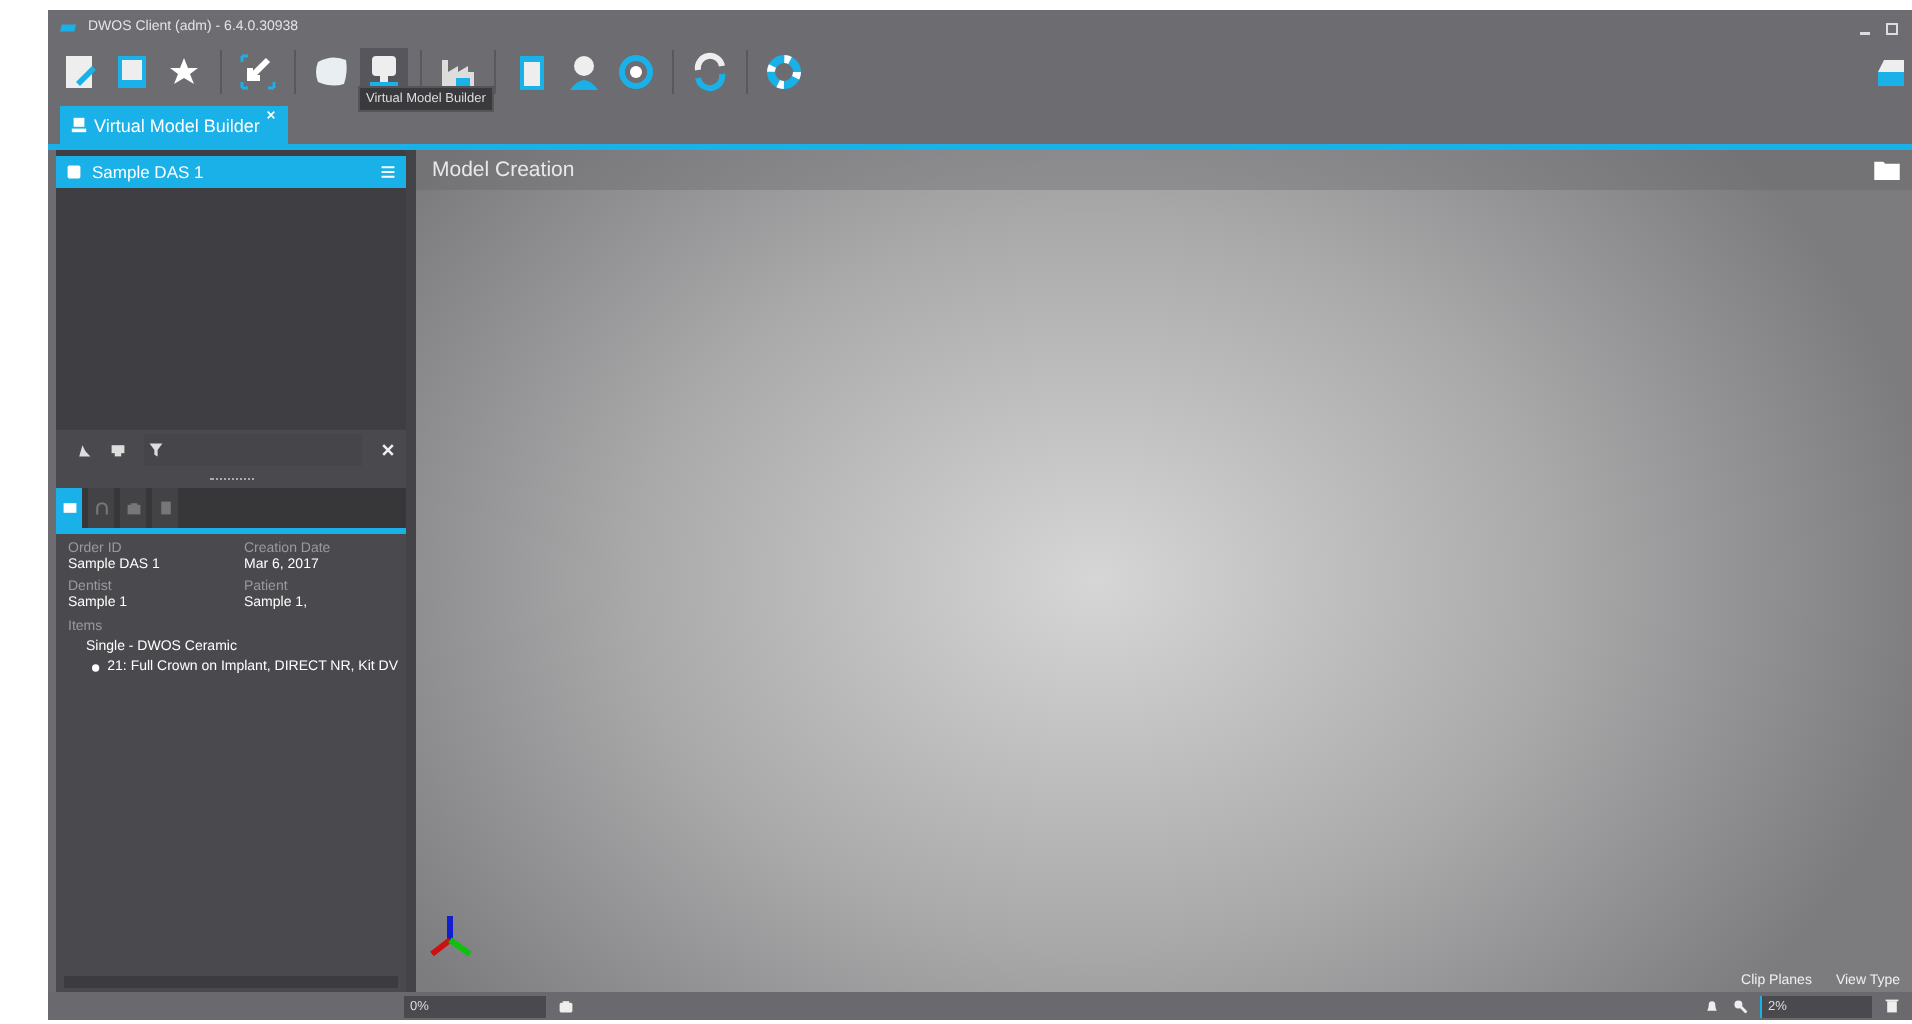  What do you see at coordinates (388, 450) in the screenshot?
I see `close-icon` at bounding box center [388, 450].